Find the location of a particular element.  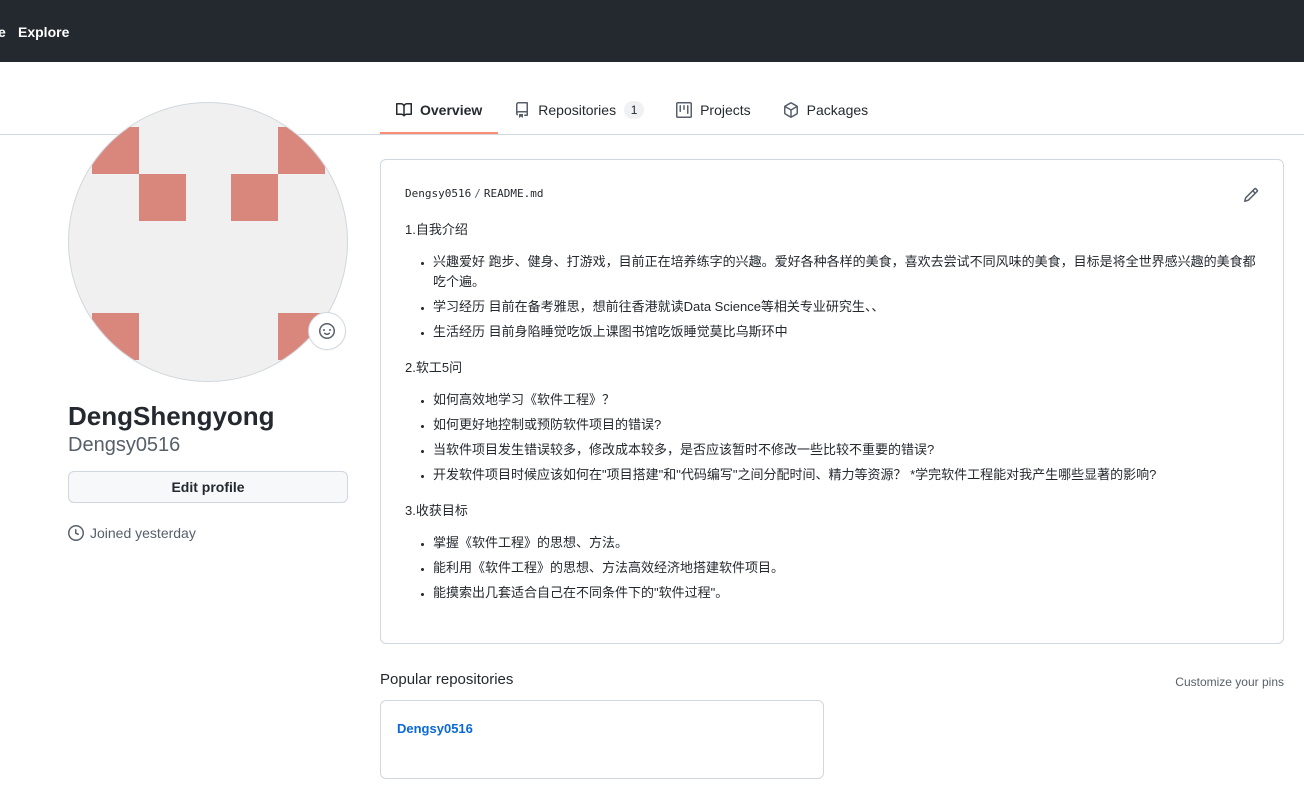

joined-info: Joined yesterday is located at coordinates (132, 533).